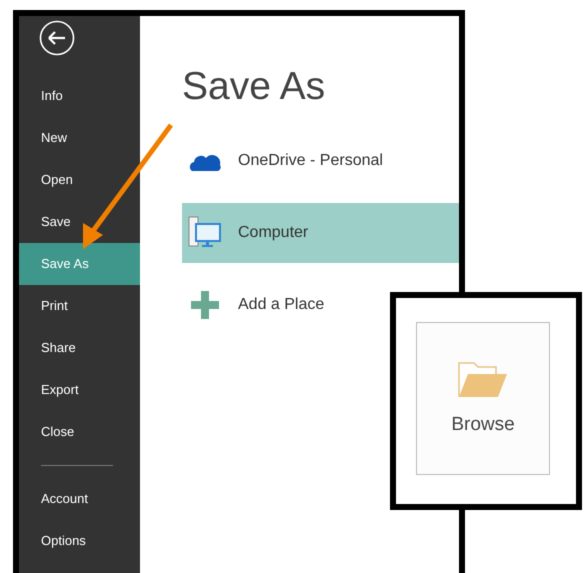 The image size is (588, 573). What do you see at coordinates (205, 233) in the screenshot?
I see `computer-icon` at bounding box center [205, 233].